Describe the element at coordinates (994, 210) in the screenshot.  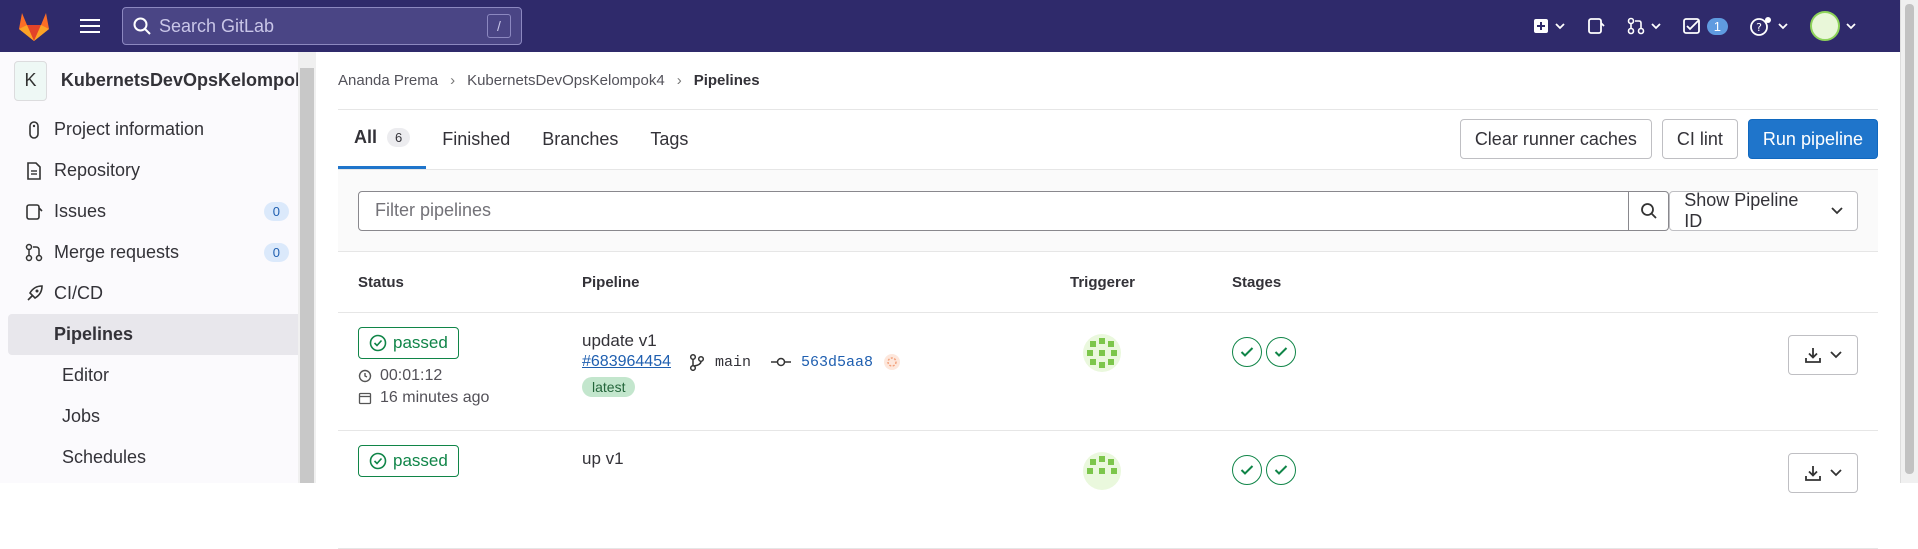
I see `filter-pipelines-input: Filter pipelines` at that location.